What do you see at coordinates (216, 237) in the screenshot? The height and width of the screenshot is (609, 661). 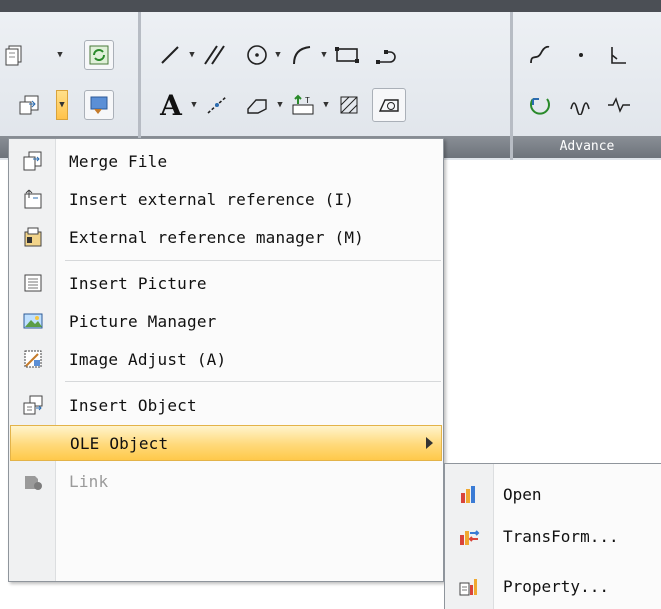 I see `menu-item-label: External reference manager (M)` at bounding box center [216, 237].